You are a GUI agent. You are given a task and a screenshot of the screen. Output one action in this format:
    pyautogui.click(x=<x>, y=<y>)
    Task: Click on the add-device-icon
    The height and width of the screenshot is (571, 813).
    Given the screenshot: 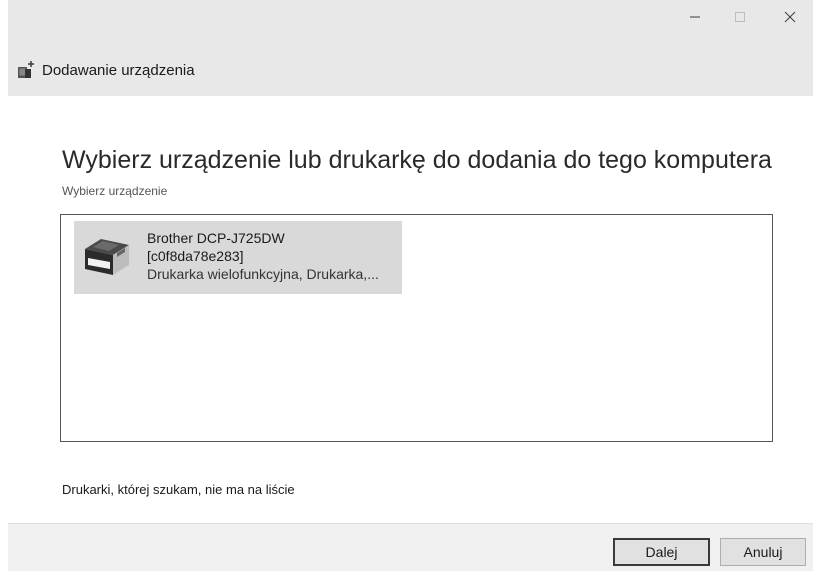 What is the action you would take?
    pyautogui.click(x=26, y=69)
    